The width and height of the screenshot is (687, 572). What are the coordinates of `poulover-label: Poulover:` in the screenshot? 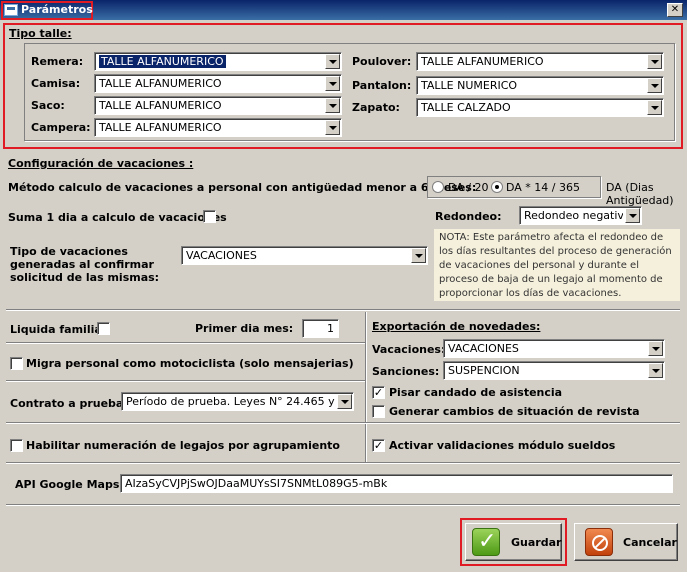 It's located at (382, 61).